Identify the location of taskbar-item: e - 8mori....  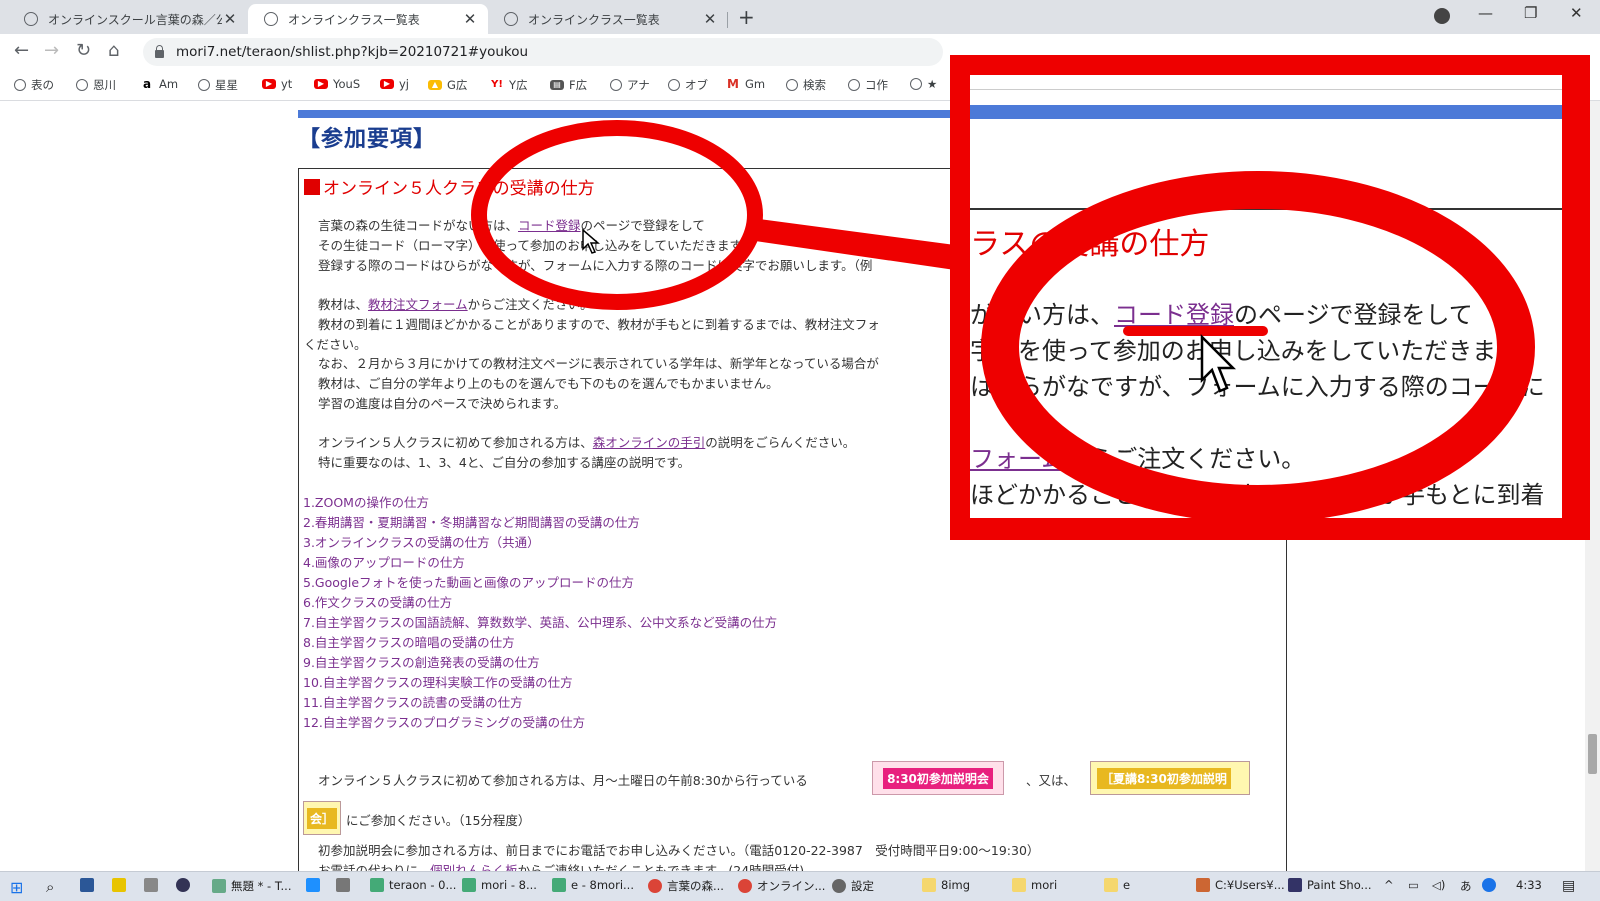
(593, 885).